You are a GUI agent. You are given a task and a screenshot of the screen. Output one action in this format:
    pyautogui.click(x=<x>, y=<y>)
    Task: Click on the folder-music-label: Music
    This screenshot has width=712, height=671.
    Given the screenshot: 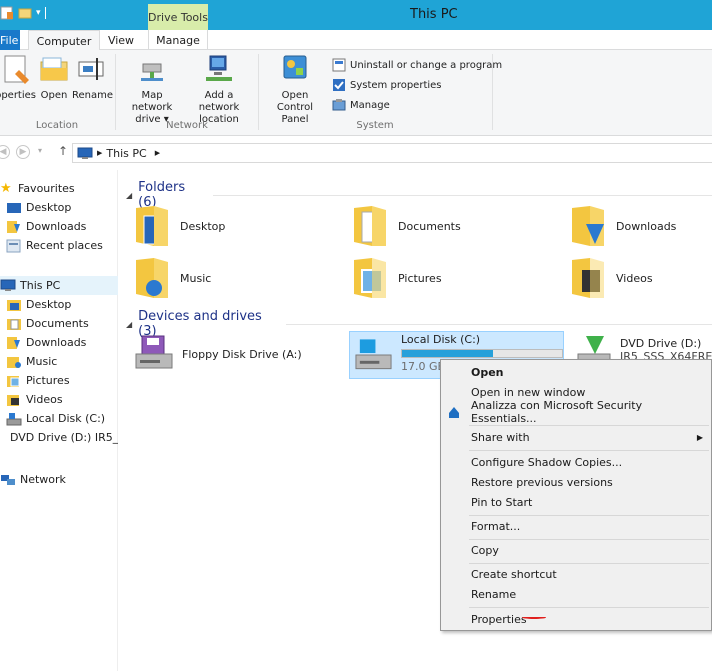 What is the action you would take?
    pyautogui.click(x=196, y=278)
    